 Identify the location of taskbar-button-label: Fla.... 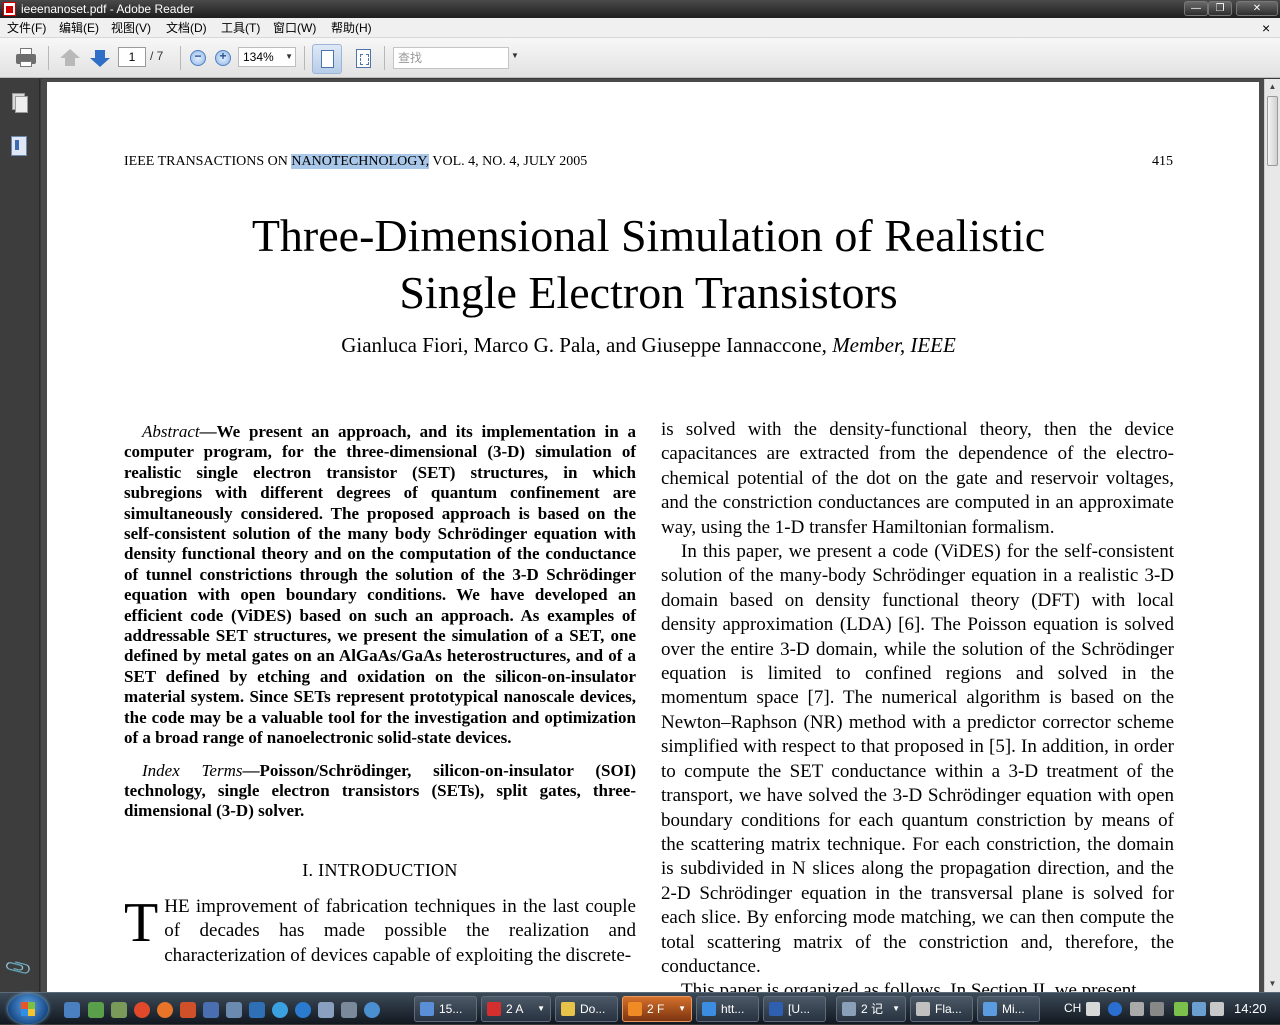
(948, 1009).